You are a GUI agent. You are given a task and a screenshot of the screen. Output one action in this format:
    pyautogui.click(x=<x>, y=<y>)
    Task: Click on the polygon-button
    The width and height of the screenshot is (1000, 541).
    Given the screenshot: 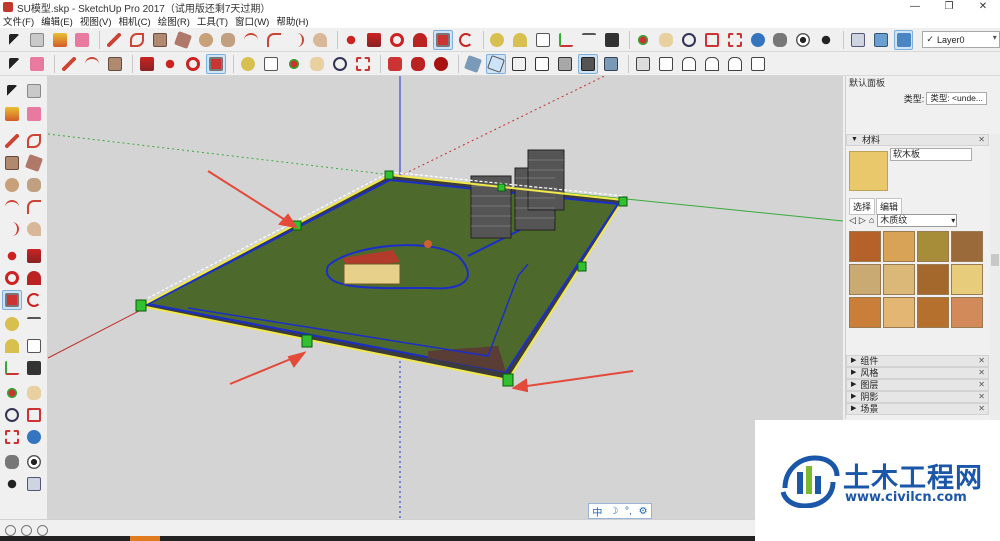 What is the action you would take?
    pyautogui.click(x=228, y=40)
    